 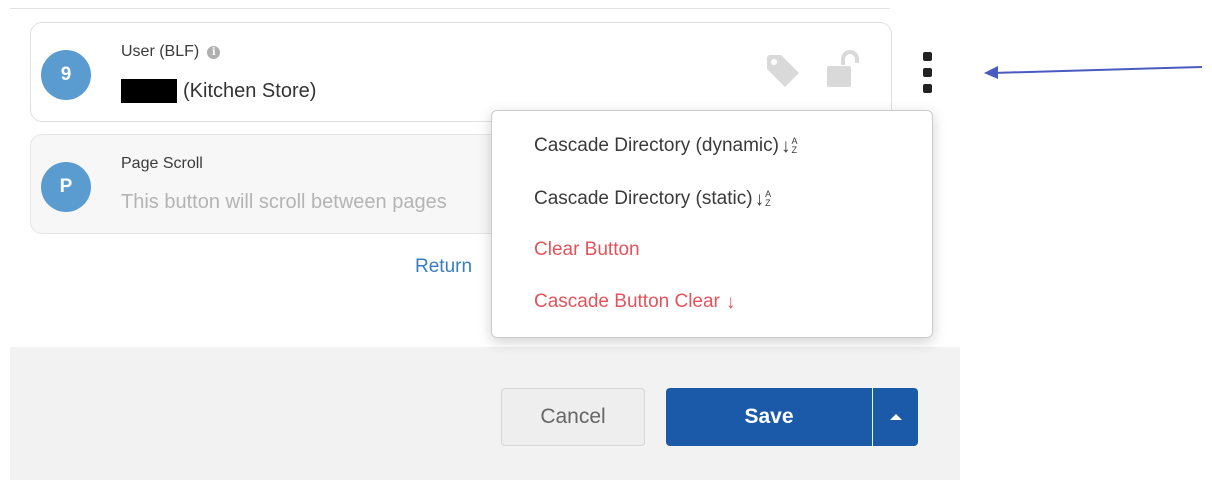 What do you see at coordinates (160, 51) in the screenshot?
I see `card-title: User (BLF)` at bounding box center [160, 51].